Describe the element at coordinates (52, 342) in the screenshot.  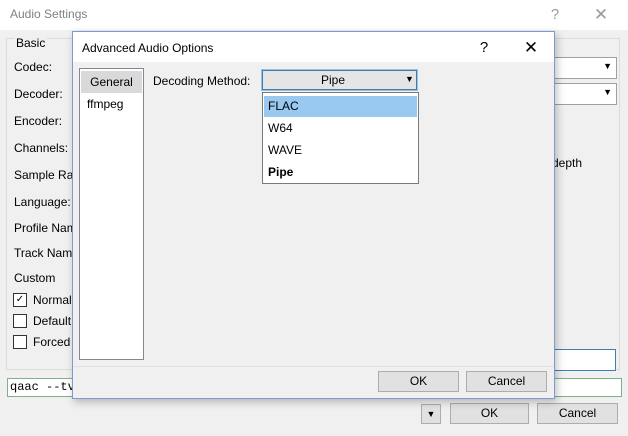
I see `forced-checkbox-label: Forced` at that location.